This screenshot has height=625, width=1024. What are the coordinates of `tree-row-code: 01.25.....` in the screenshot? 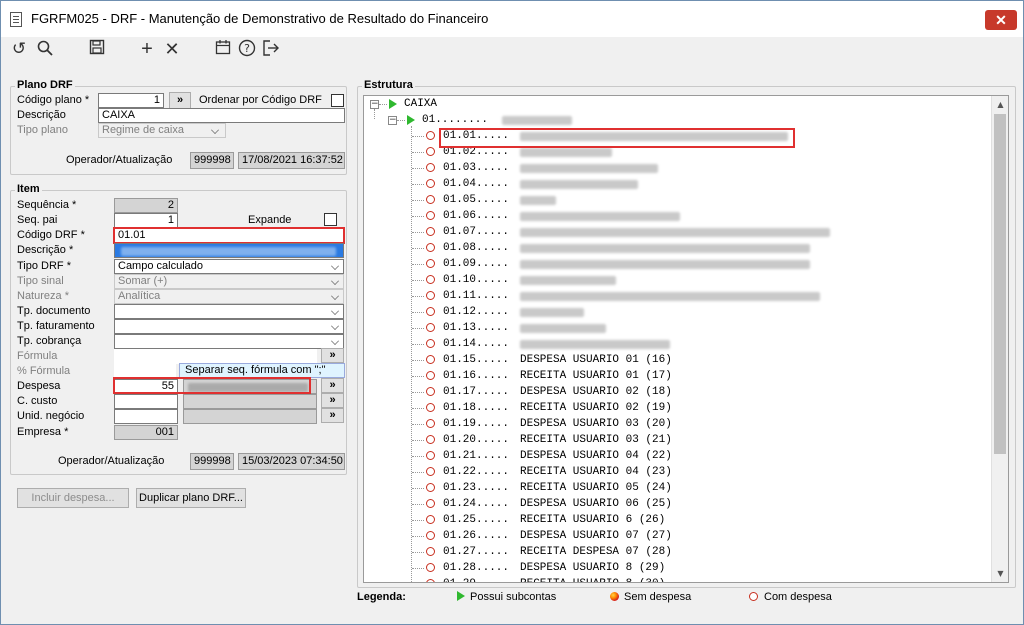 It's located at (476, 520).